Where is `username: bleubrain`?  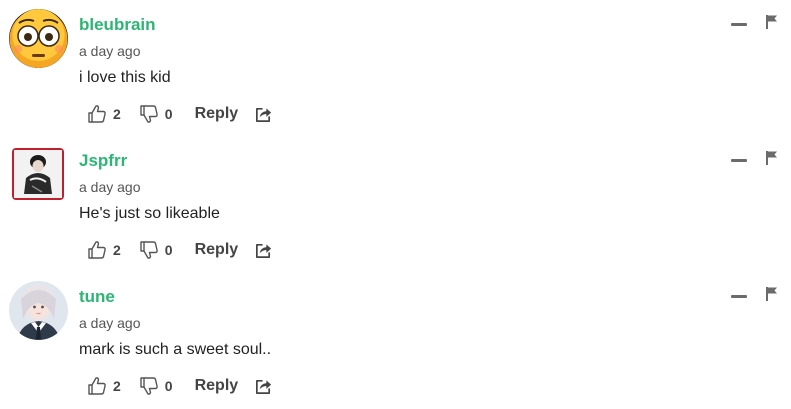 username: bleubrain is located at coordinates (117, 25).